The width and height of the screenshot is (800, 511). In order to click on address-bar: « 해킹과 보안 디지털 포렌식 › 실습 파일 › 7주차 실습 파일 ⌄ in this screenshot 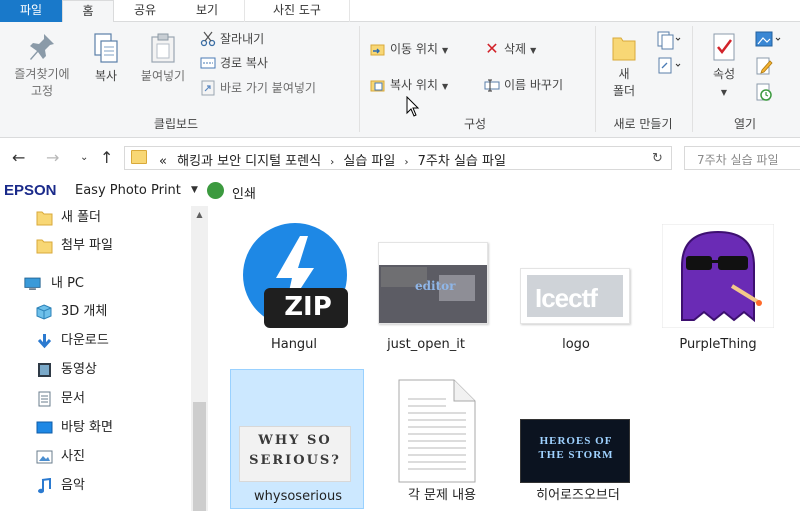, I will do `click(437, 158)`.